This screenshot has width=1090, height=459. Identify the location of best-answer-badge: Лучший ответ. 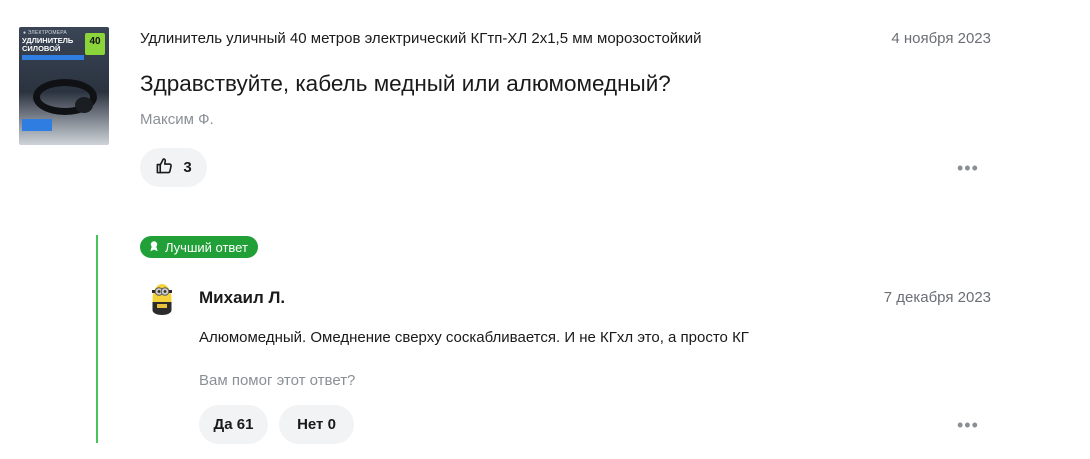
(199, 247).